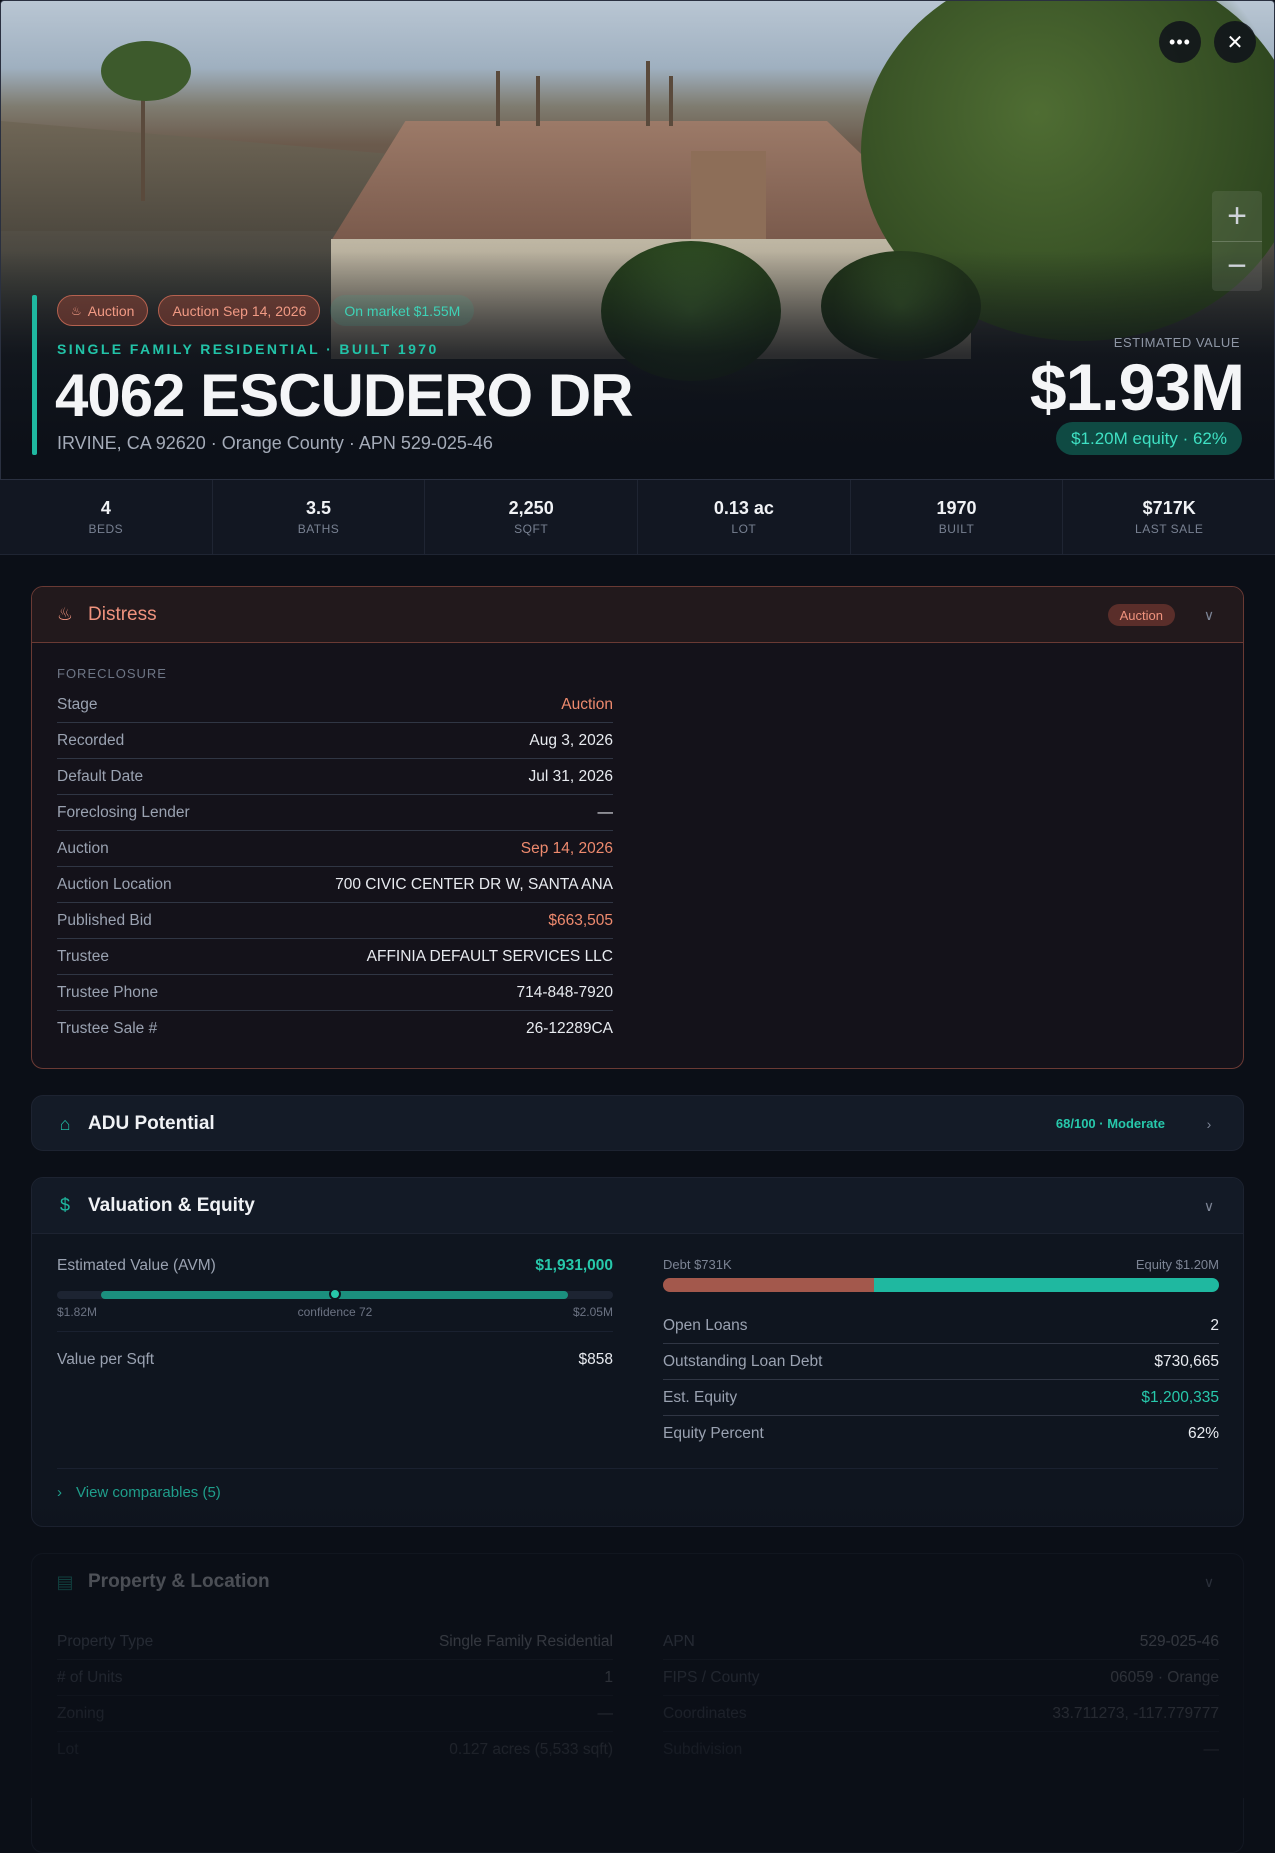 The image size is (1275, 1853). Describe the element at coordinates (335, 1360) in the screenshot. I see `value-per-sqft-row: Value per Sqft $858` at that location.